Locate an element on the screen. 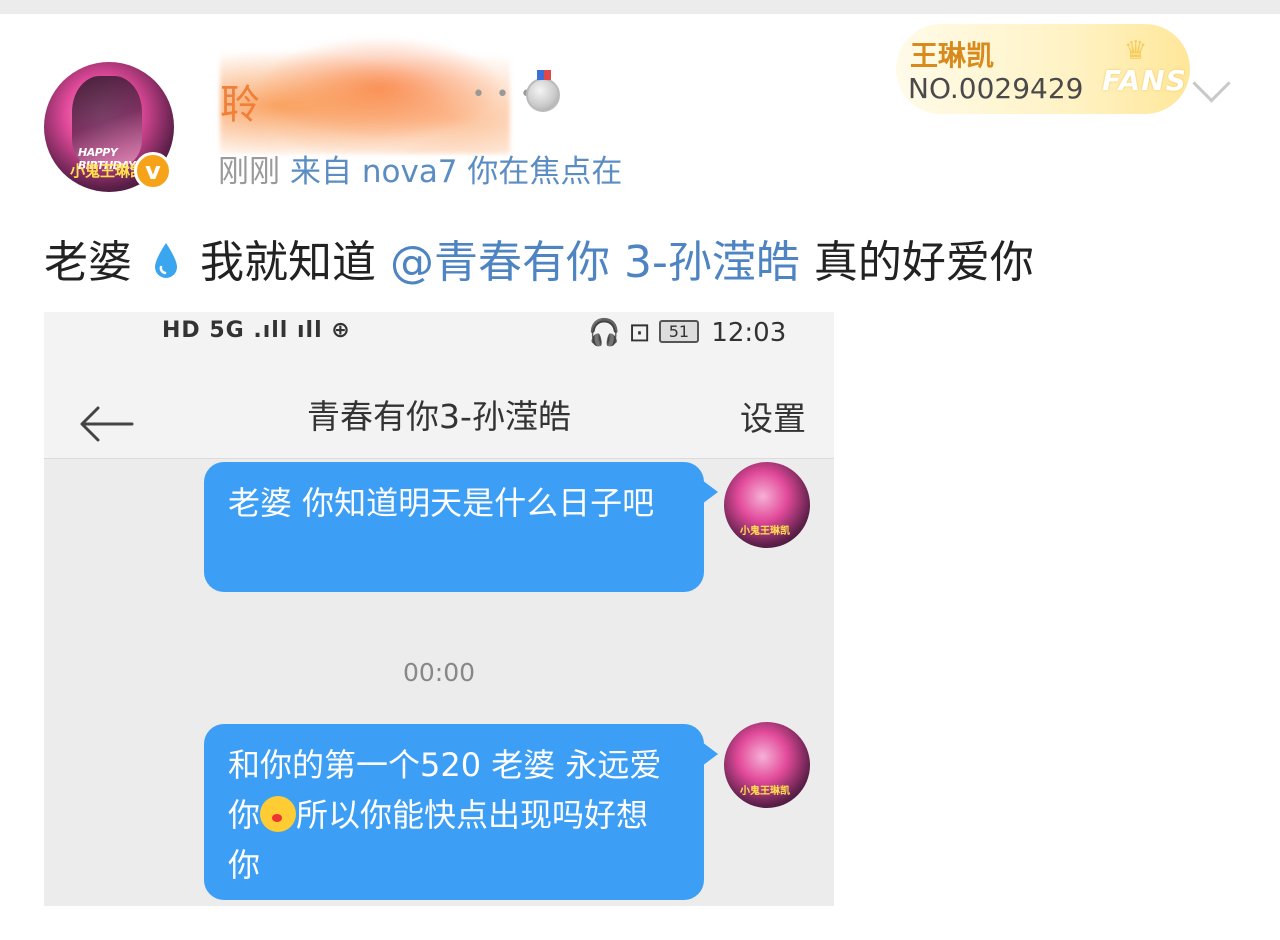 The width and height of the screenshot is (1280, 940). message-timestamp: 00:00 is located at coordinates (439, 672).